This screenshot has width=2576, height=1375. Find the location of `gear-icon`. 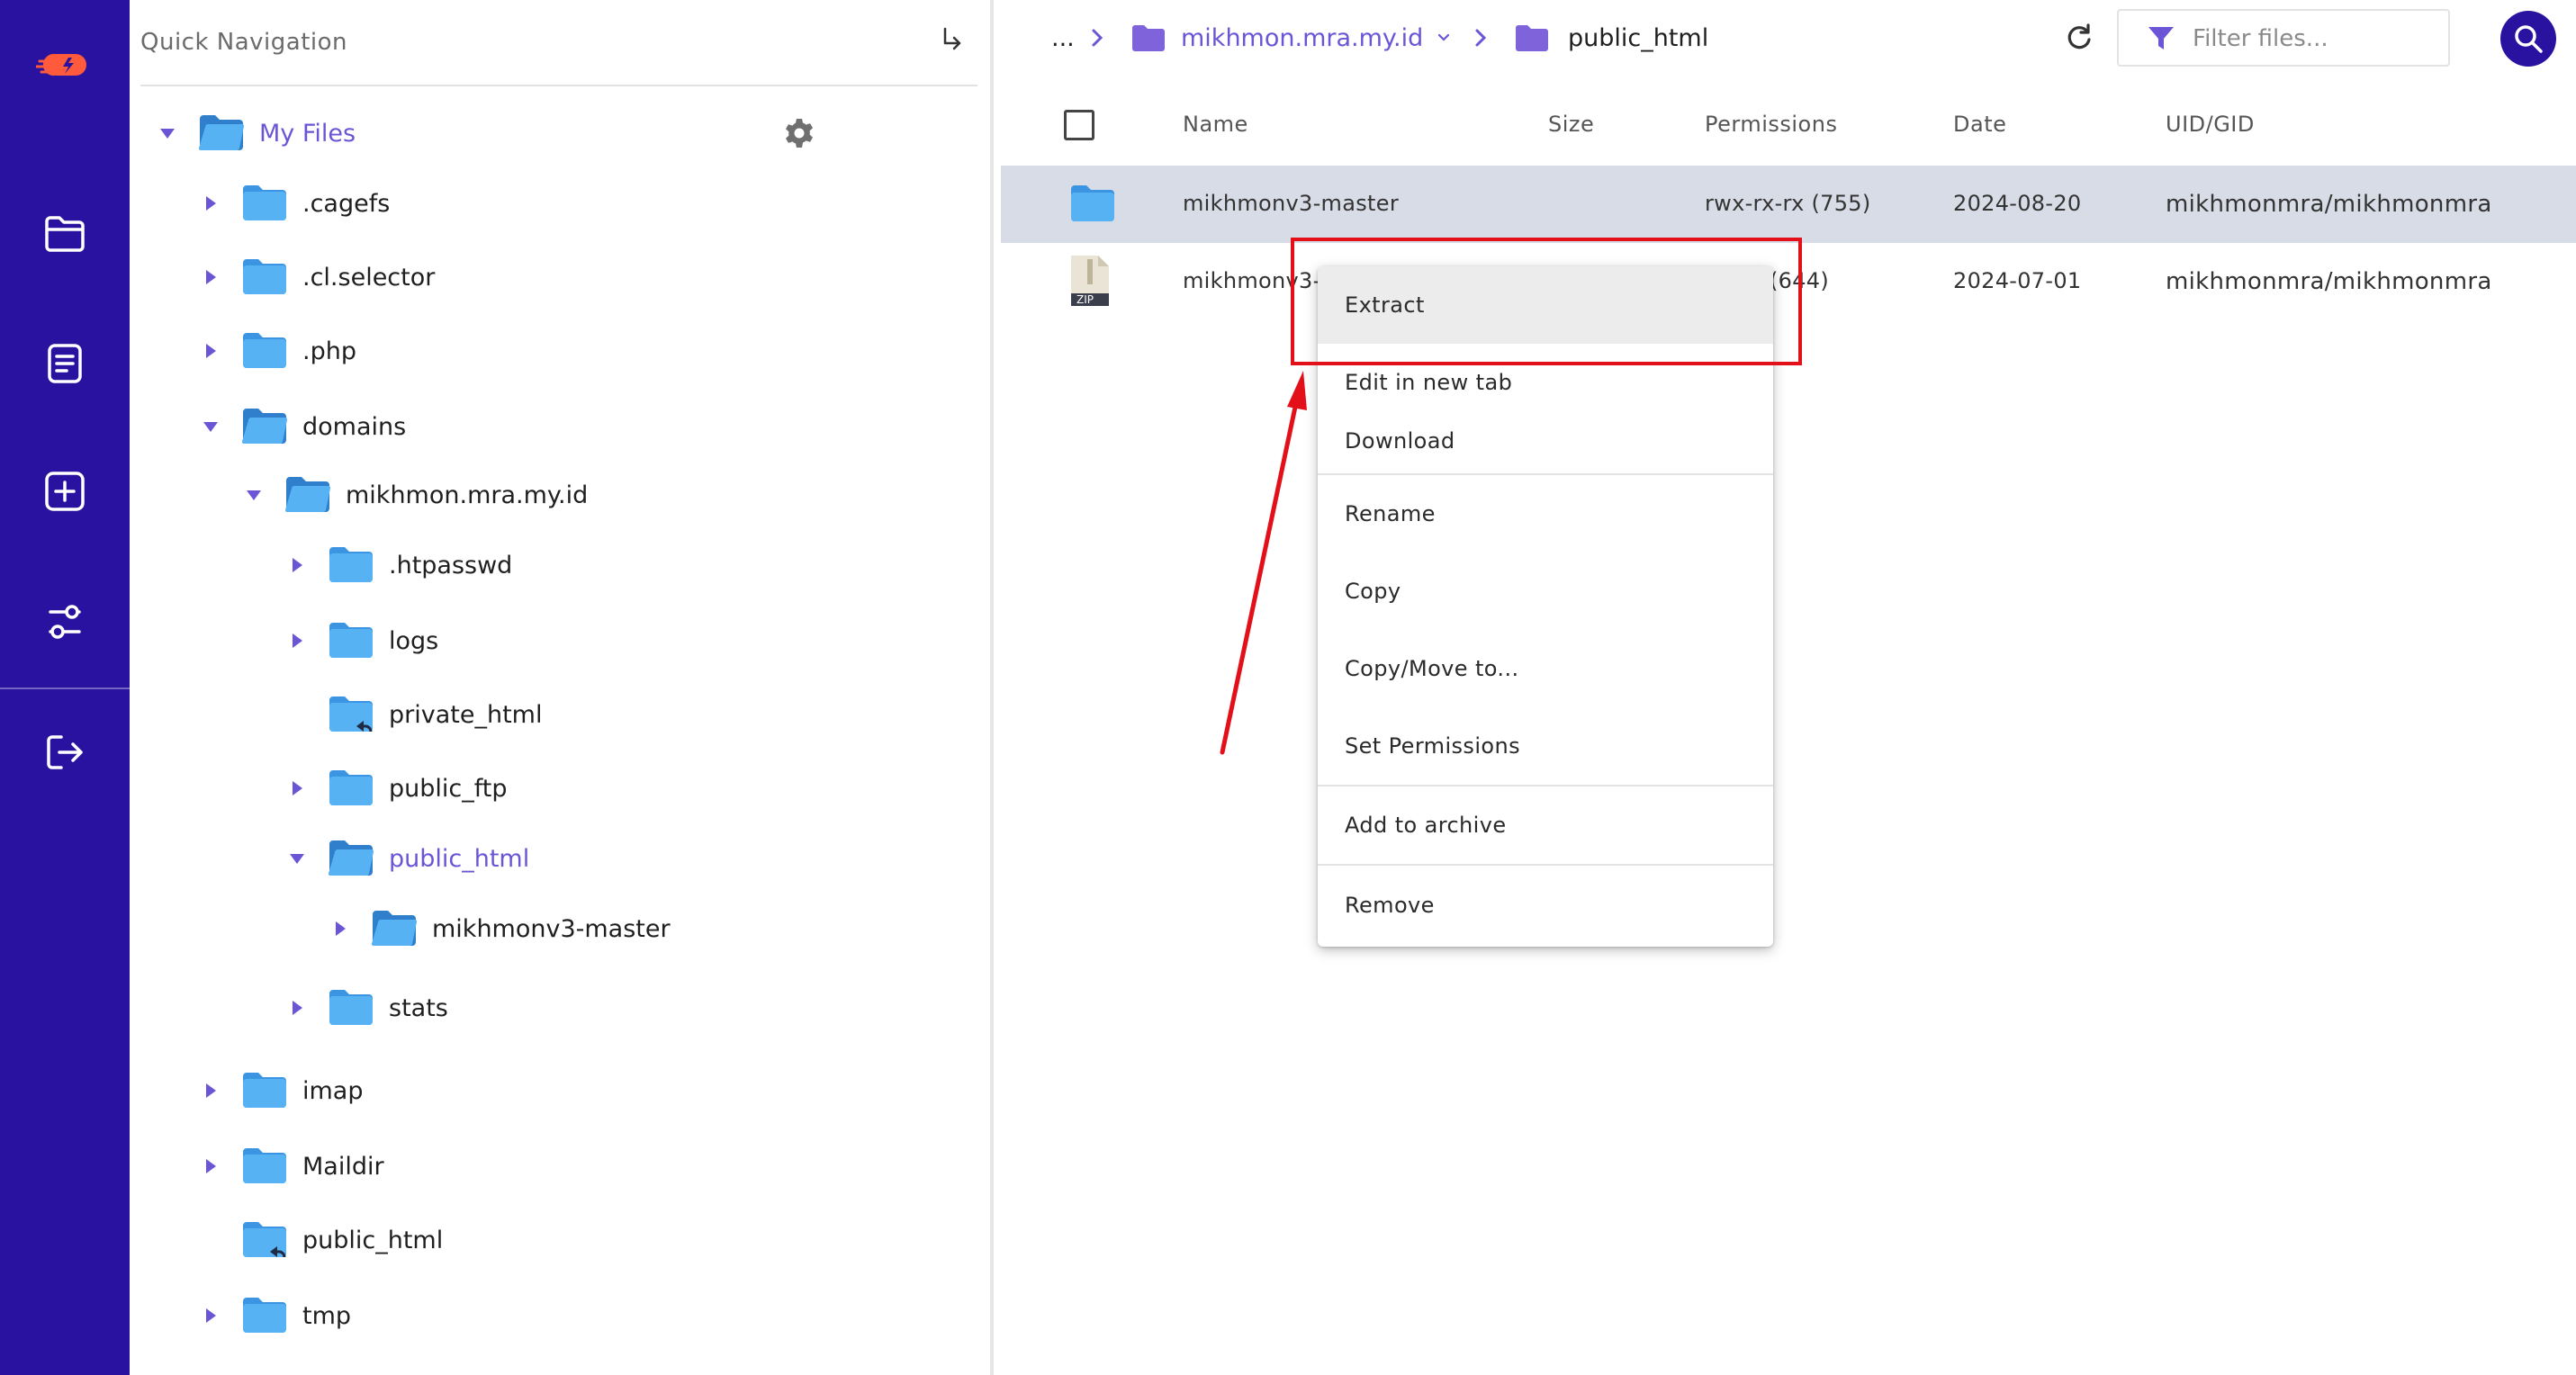

gear-icon is located at coordinates (799, 133).